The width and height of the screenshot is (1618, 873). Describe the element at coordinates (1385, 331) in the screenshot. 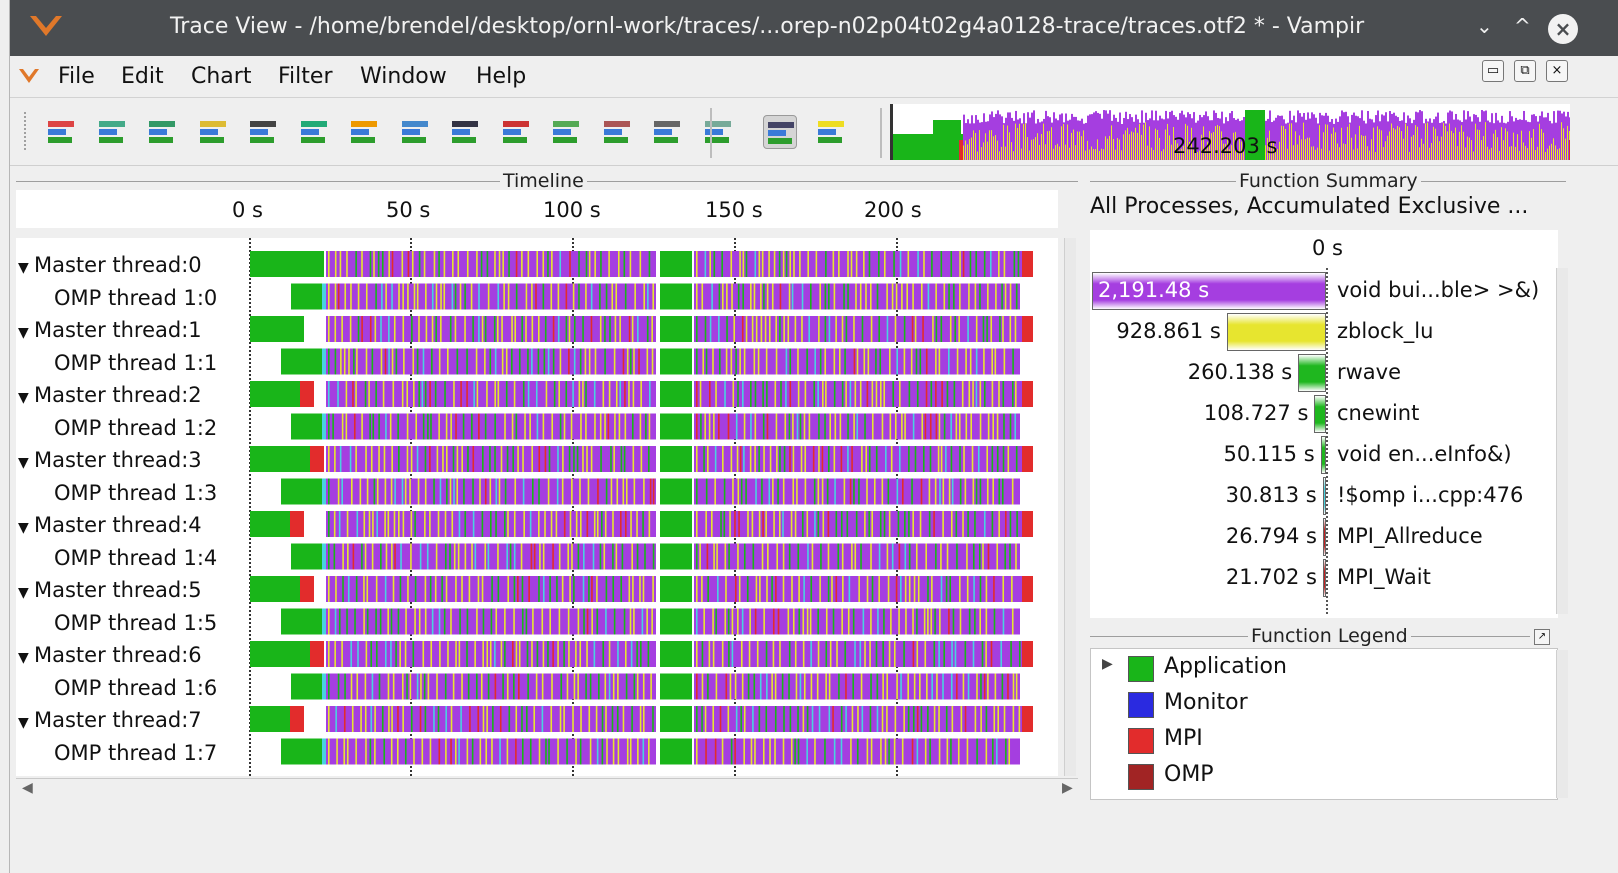

I see `summary-function-name: zblock_lu` at that location.